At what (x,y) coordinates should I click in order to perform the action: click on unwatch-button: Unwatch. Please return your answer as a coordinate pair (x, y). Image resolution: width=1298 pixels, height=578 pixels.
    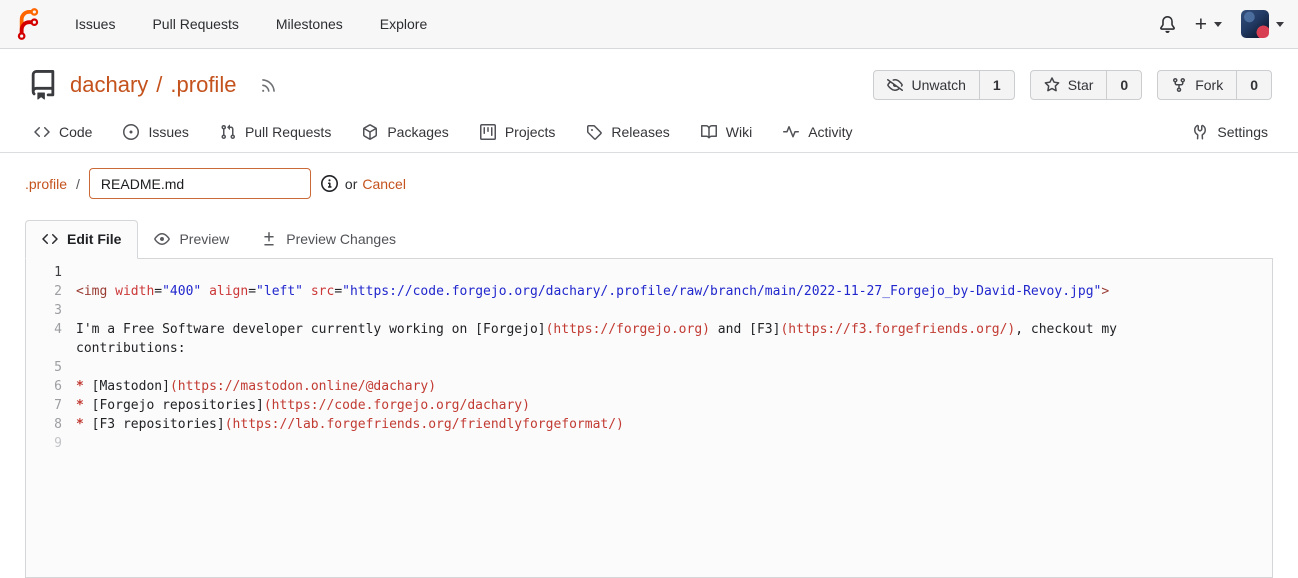
    Looking at the image, I should click on (926, 85).